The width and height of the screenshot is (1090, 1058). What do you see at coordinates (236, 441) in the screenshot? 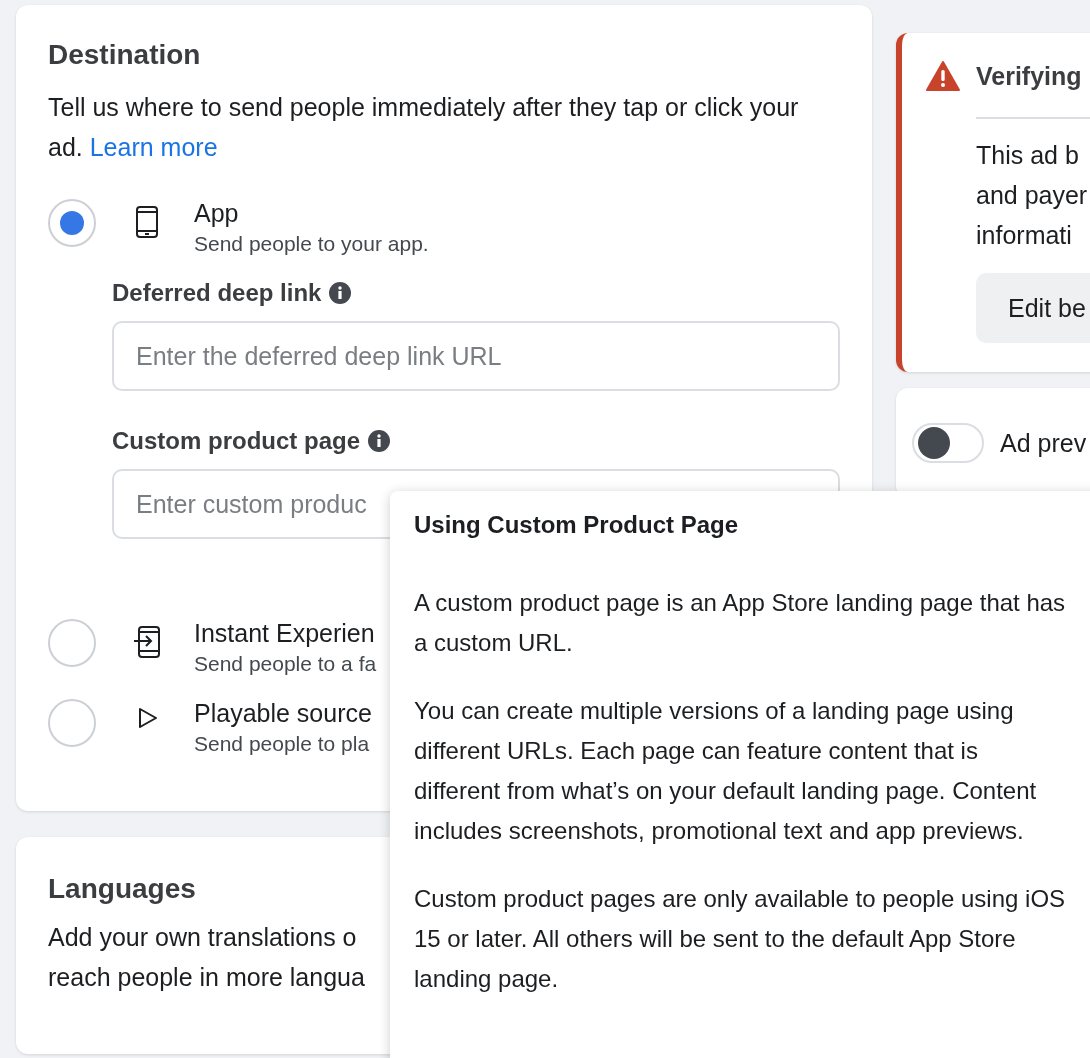
I see `field-label: Custom product page` at bounding box center [236, 441].